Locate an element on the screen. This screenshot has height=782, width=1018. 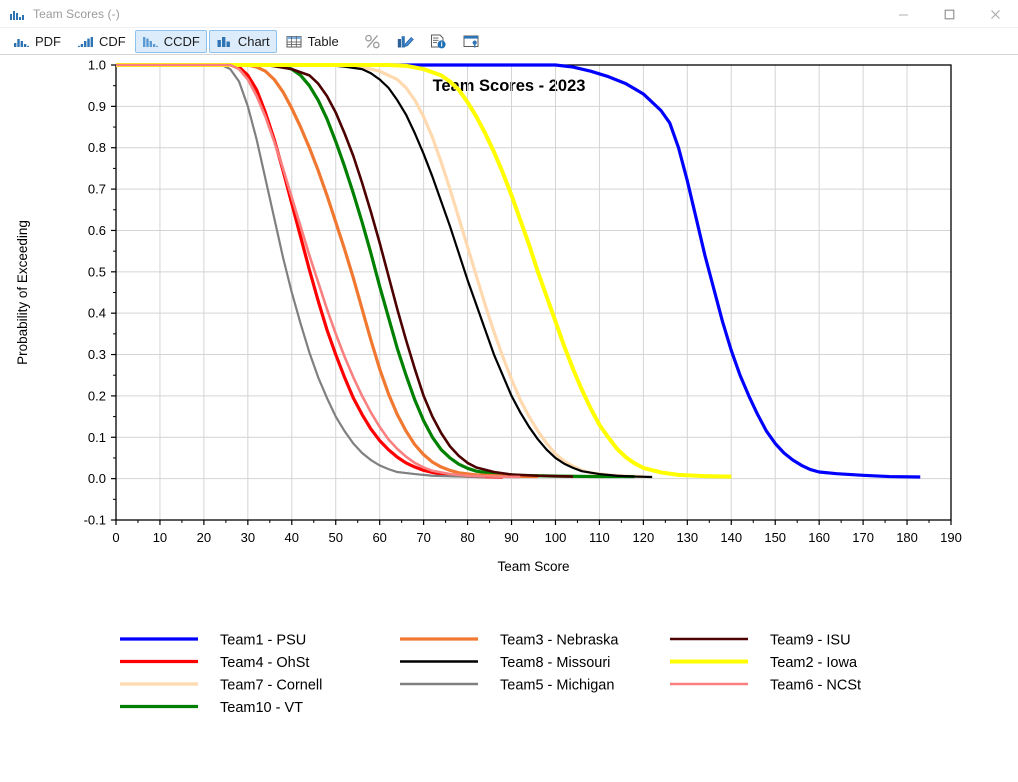
x-tick-label: 60 is located at coordinates (379, 537).